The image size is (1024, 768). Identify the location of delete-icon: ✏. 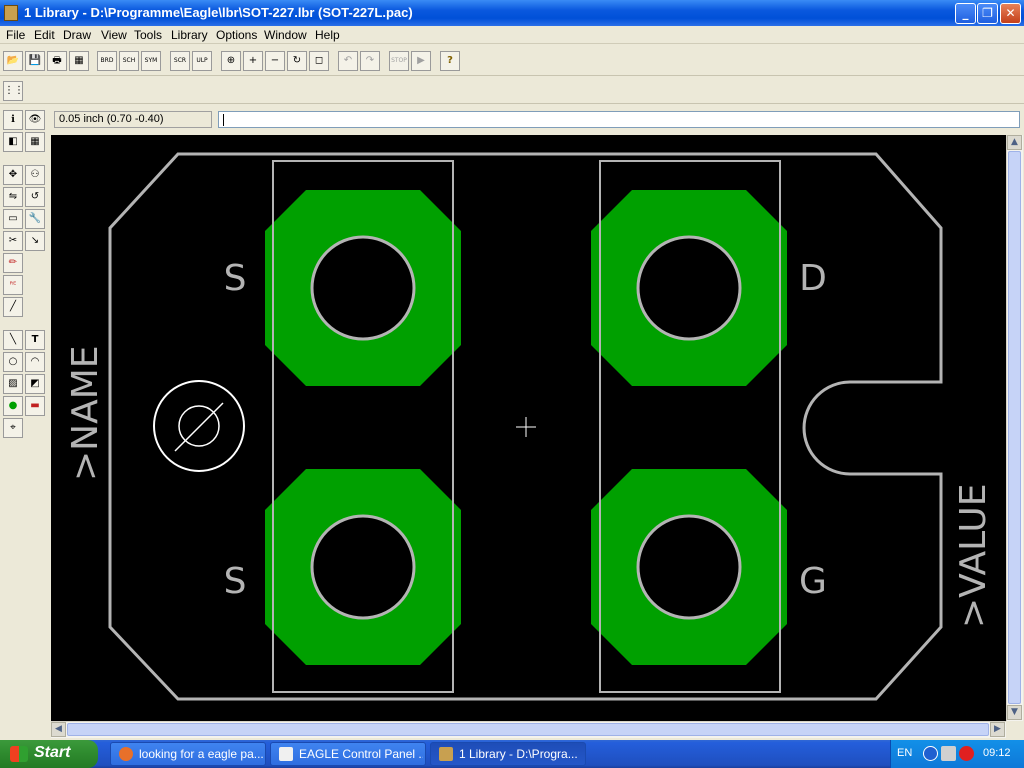
(13, 263).